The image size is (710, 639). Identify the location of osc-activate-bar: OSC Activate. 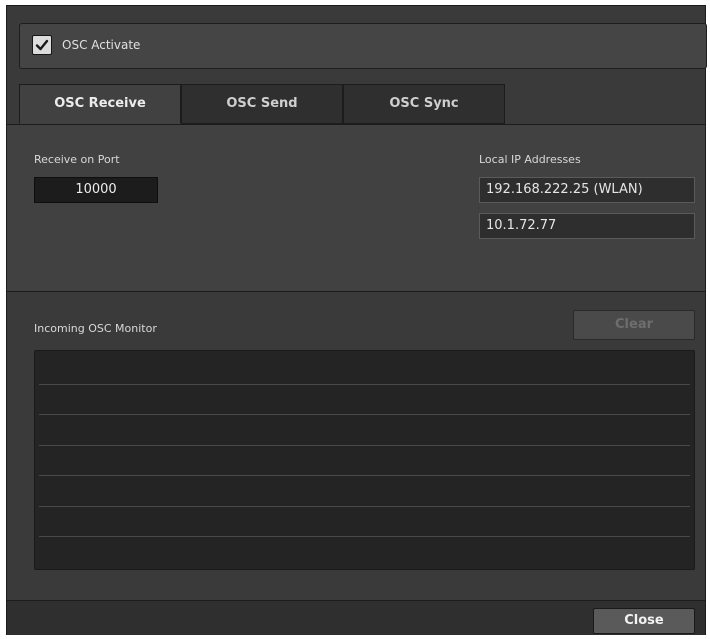
(363, 46).